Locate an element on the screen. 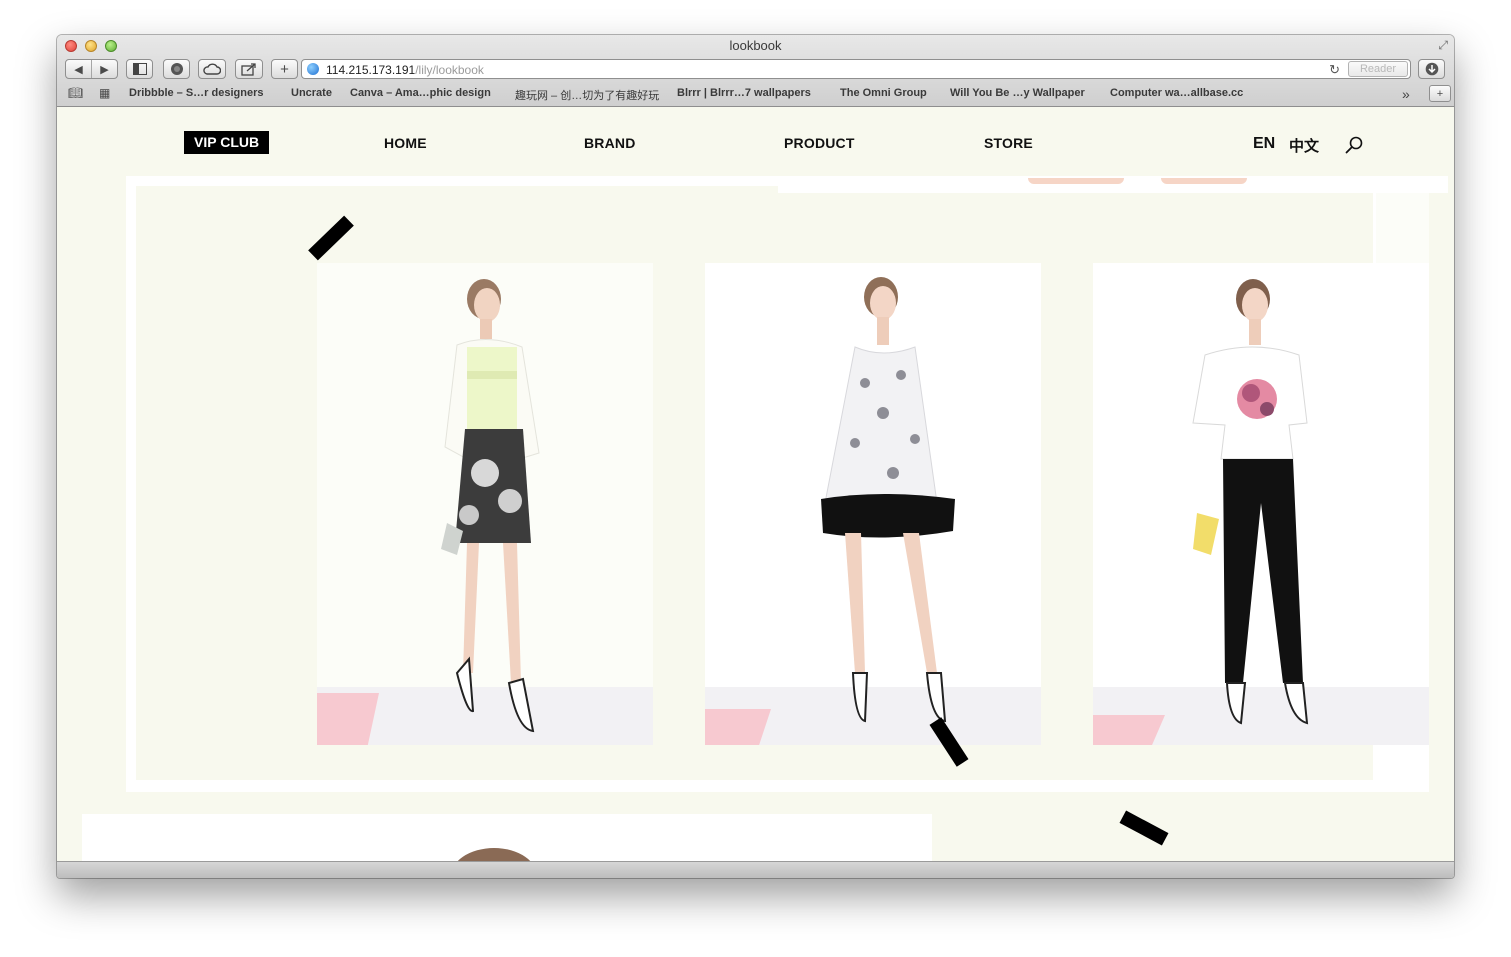 The image size is (1511, 957). nav-brand: BRAND is located at coordinates (610, 143).